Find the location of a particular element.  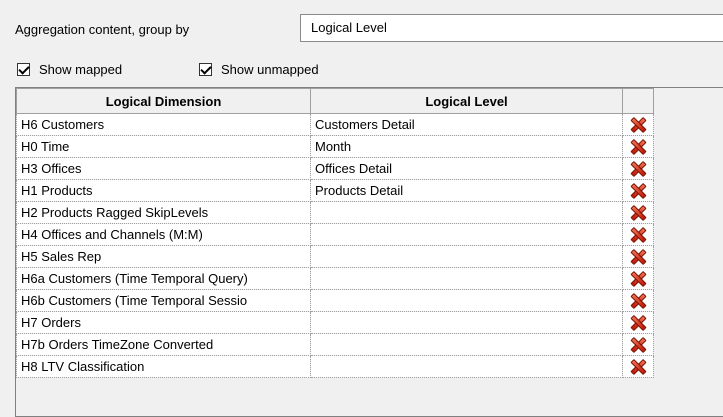

logical-dimension-cell: H6 Customers is located at coordinates (163, 124).